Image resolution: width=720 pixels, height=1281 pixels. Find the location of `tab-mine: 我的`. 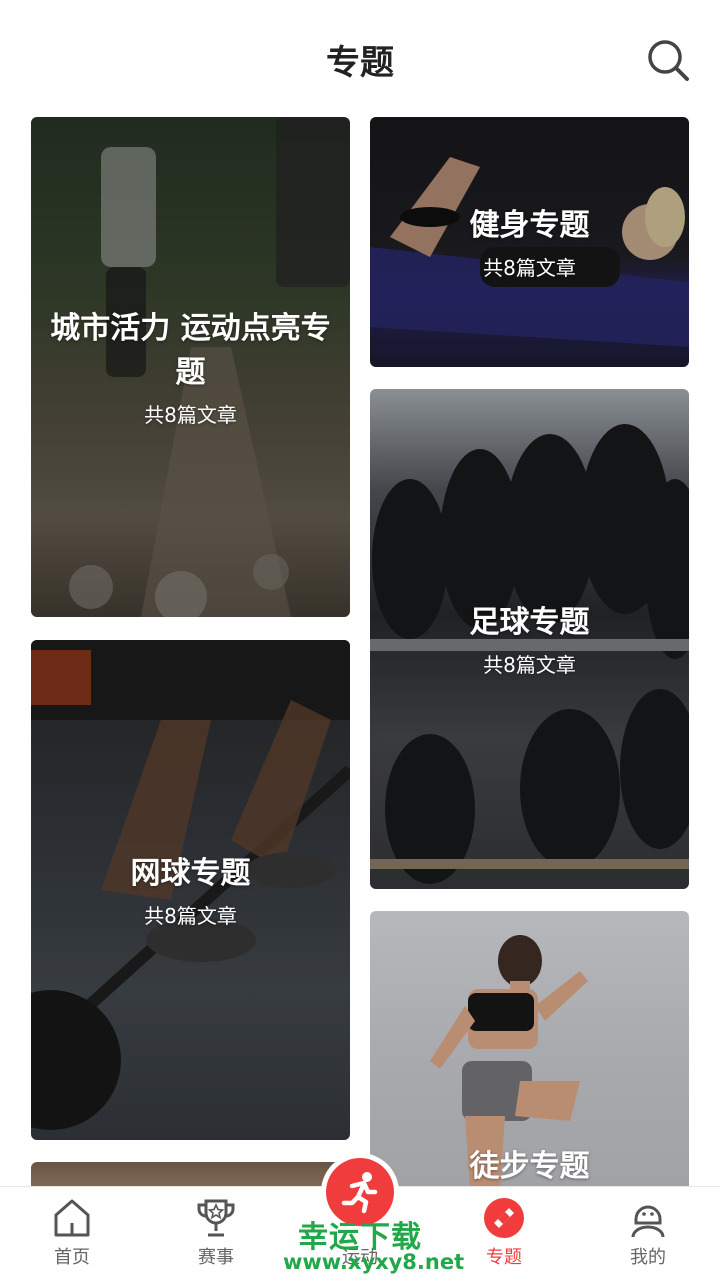

tab-mine: 我的 is located at coordinates (648, 1234).